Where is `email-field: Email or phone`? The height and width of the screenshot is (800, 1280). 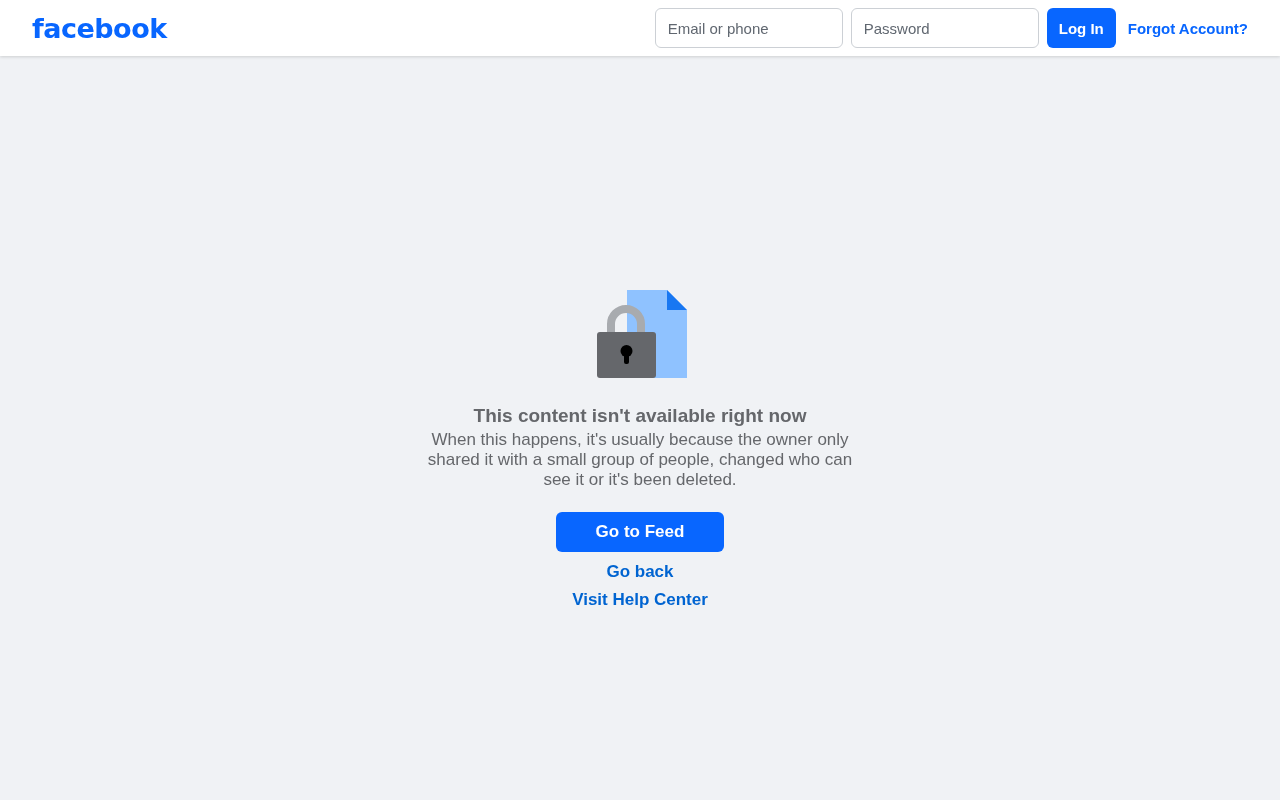 email-field: Email or phone is located at coordinates (748, 28).